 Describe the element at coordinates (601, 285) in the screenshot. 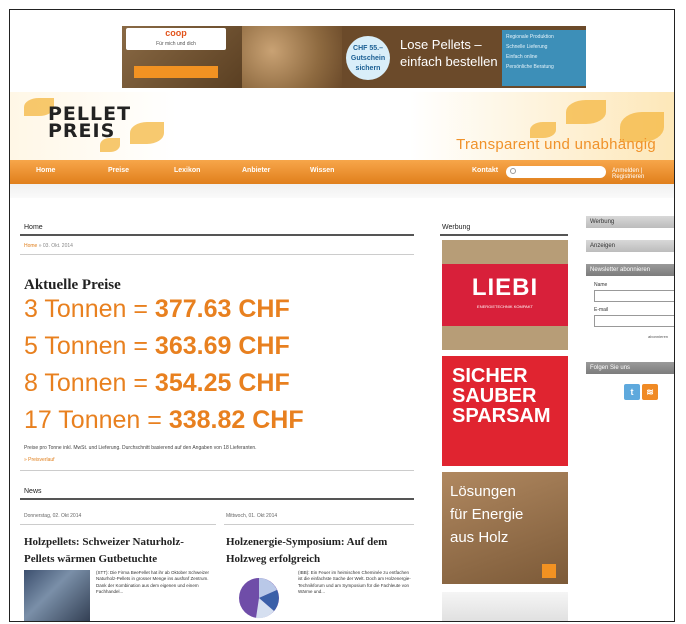

I see `name-label: Name` at that location.